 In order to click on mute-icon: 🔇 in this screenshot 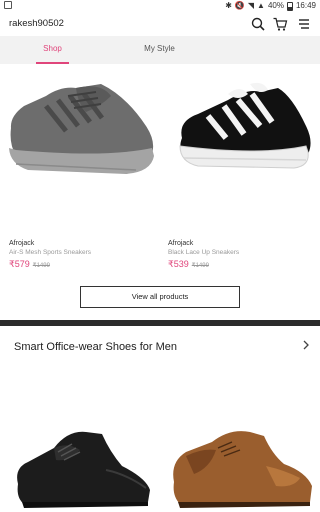, I will do `click(239, 5)`.